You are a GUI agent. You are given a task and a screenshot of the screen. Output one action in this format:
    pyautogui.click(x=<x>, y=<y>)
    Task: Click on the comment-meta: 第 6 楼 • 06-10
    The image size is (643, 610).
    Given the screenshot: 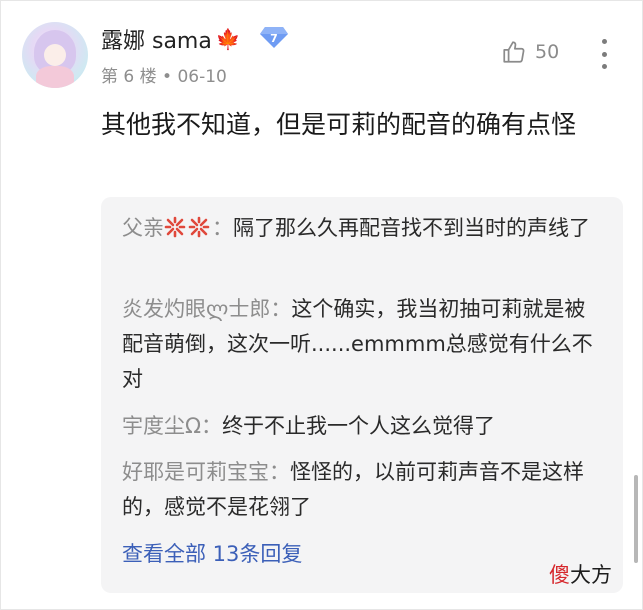 What is the action you would take?
    pyautogui.click(x=164, y=74)
    